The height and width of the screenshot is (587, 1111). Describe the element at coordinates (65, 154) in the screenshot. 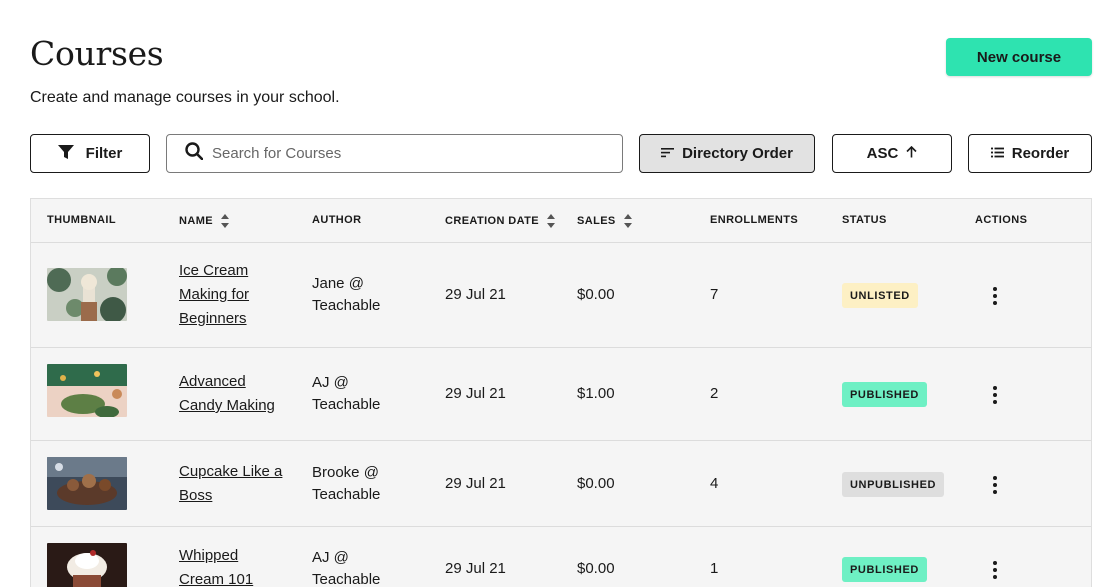

I see `filter-icon` at that location.